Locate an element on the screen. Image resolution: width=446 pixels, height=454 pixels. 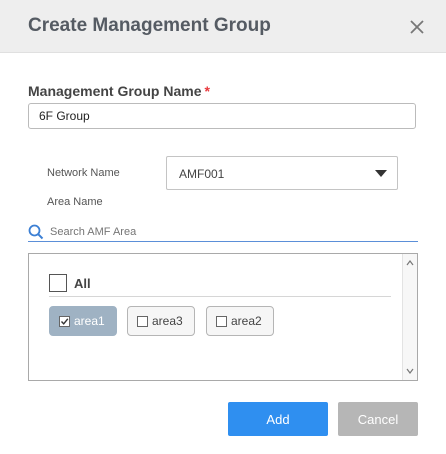
group-name-label: Management Group Name * is located at coordinates (119, 91).